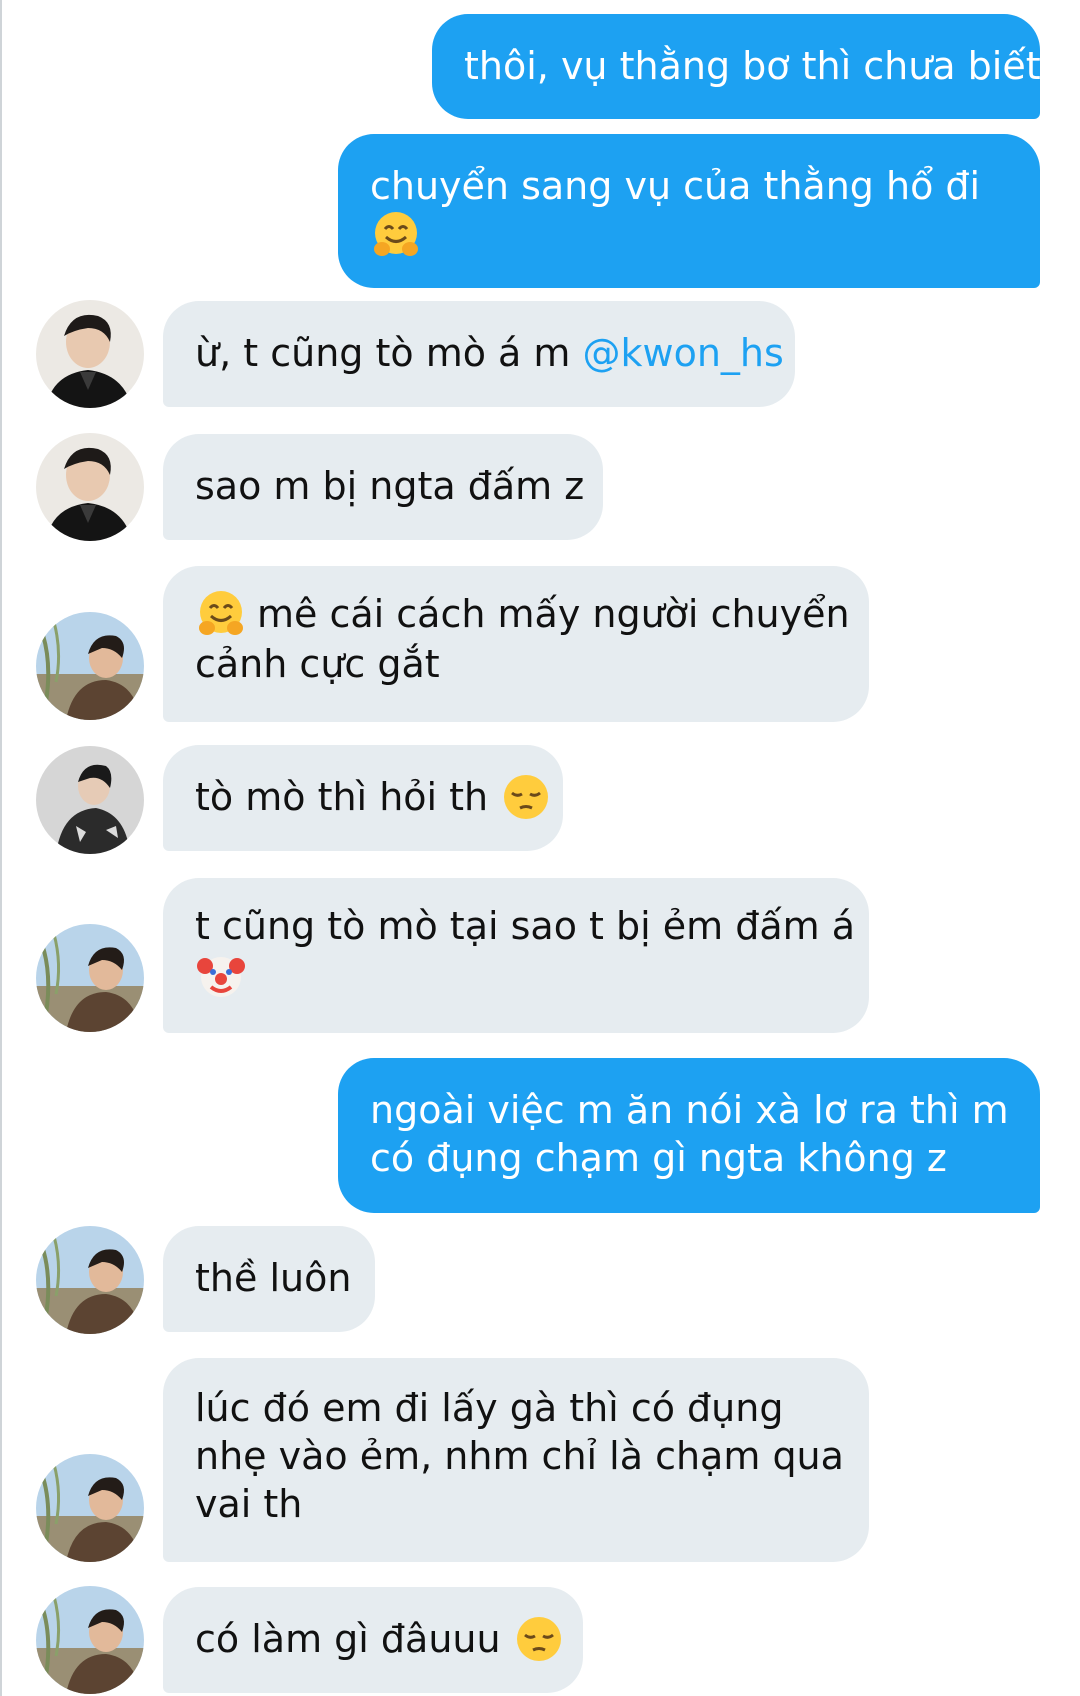  I want to click on message-text-line: mê cái cách mấy người chuyển, so click(522, 614).